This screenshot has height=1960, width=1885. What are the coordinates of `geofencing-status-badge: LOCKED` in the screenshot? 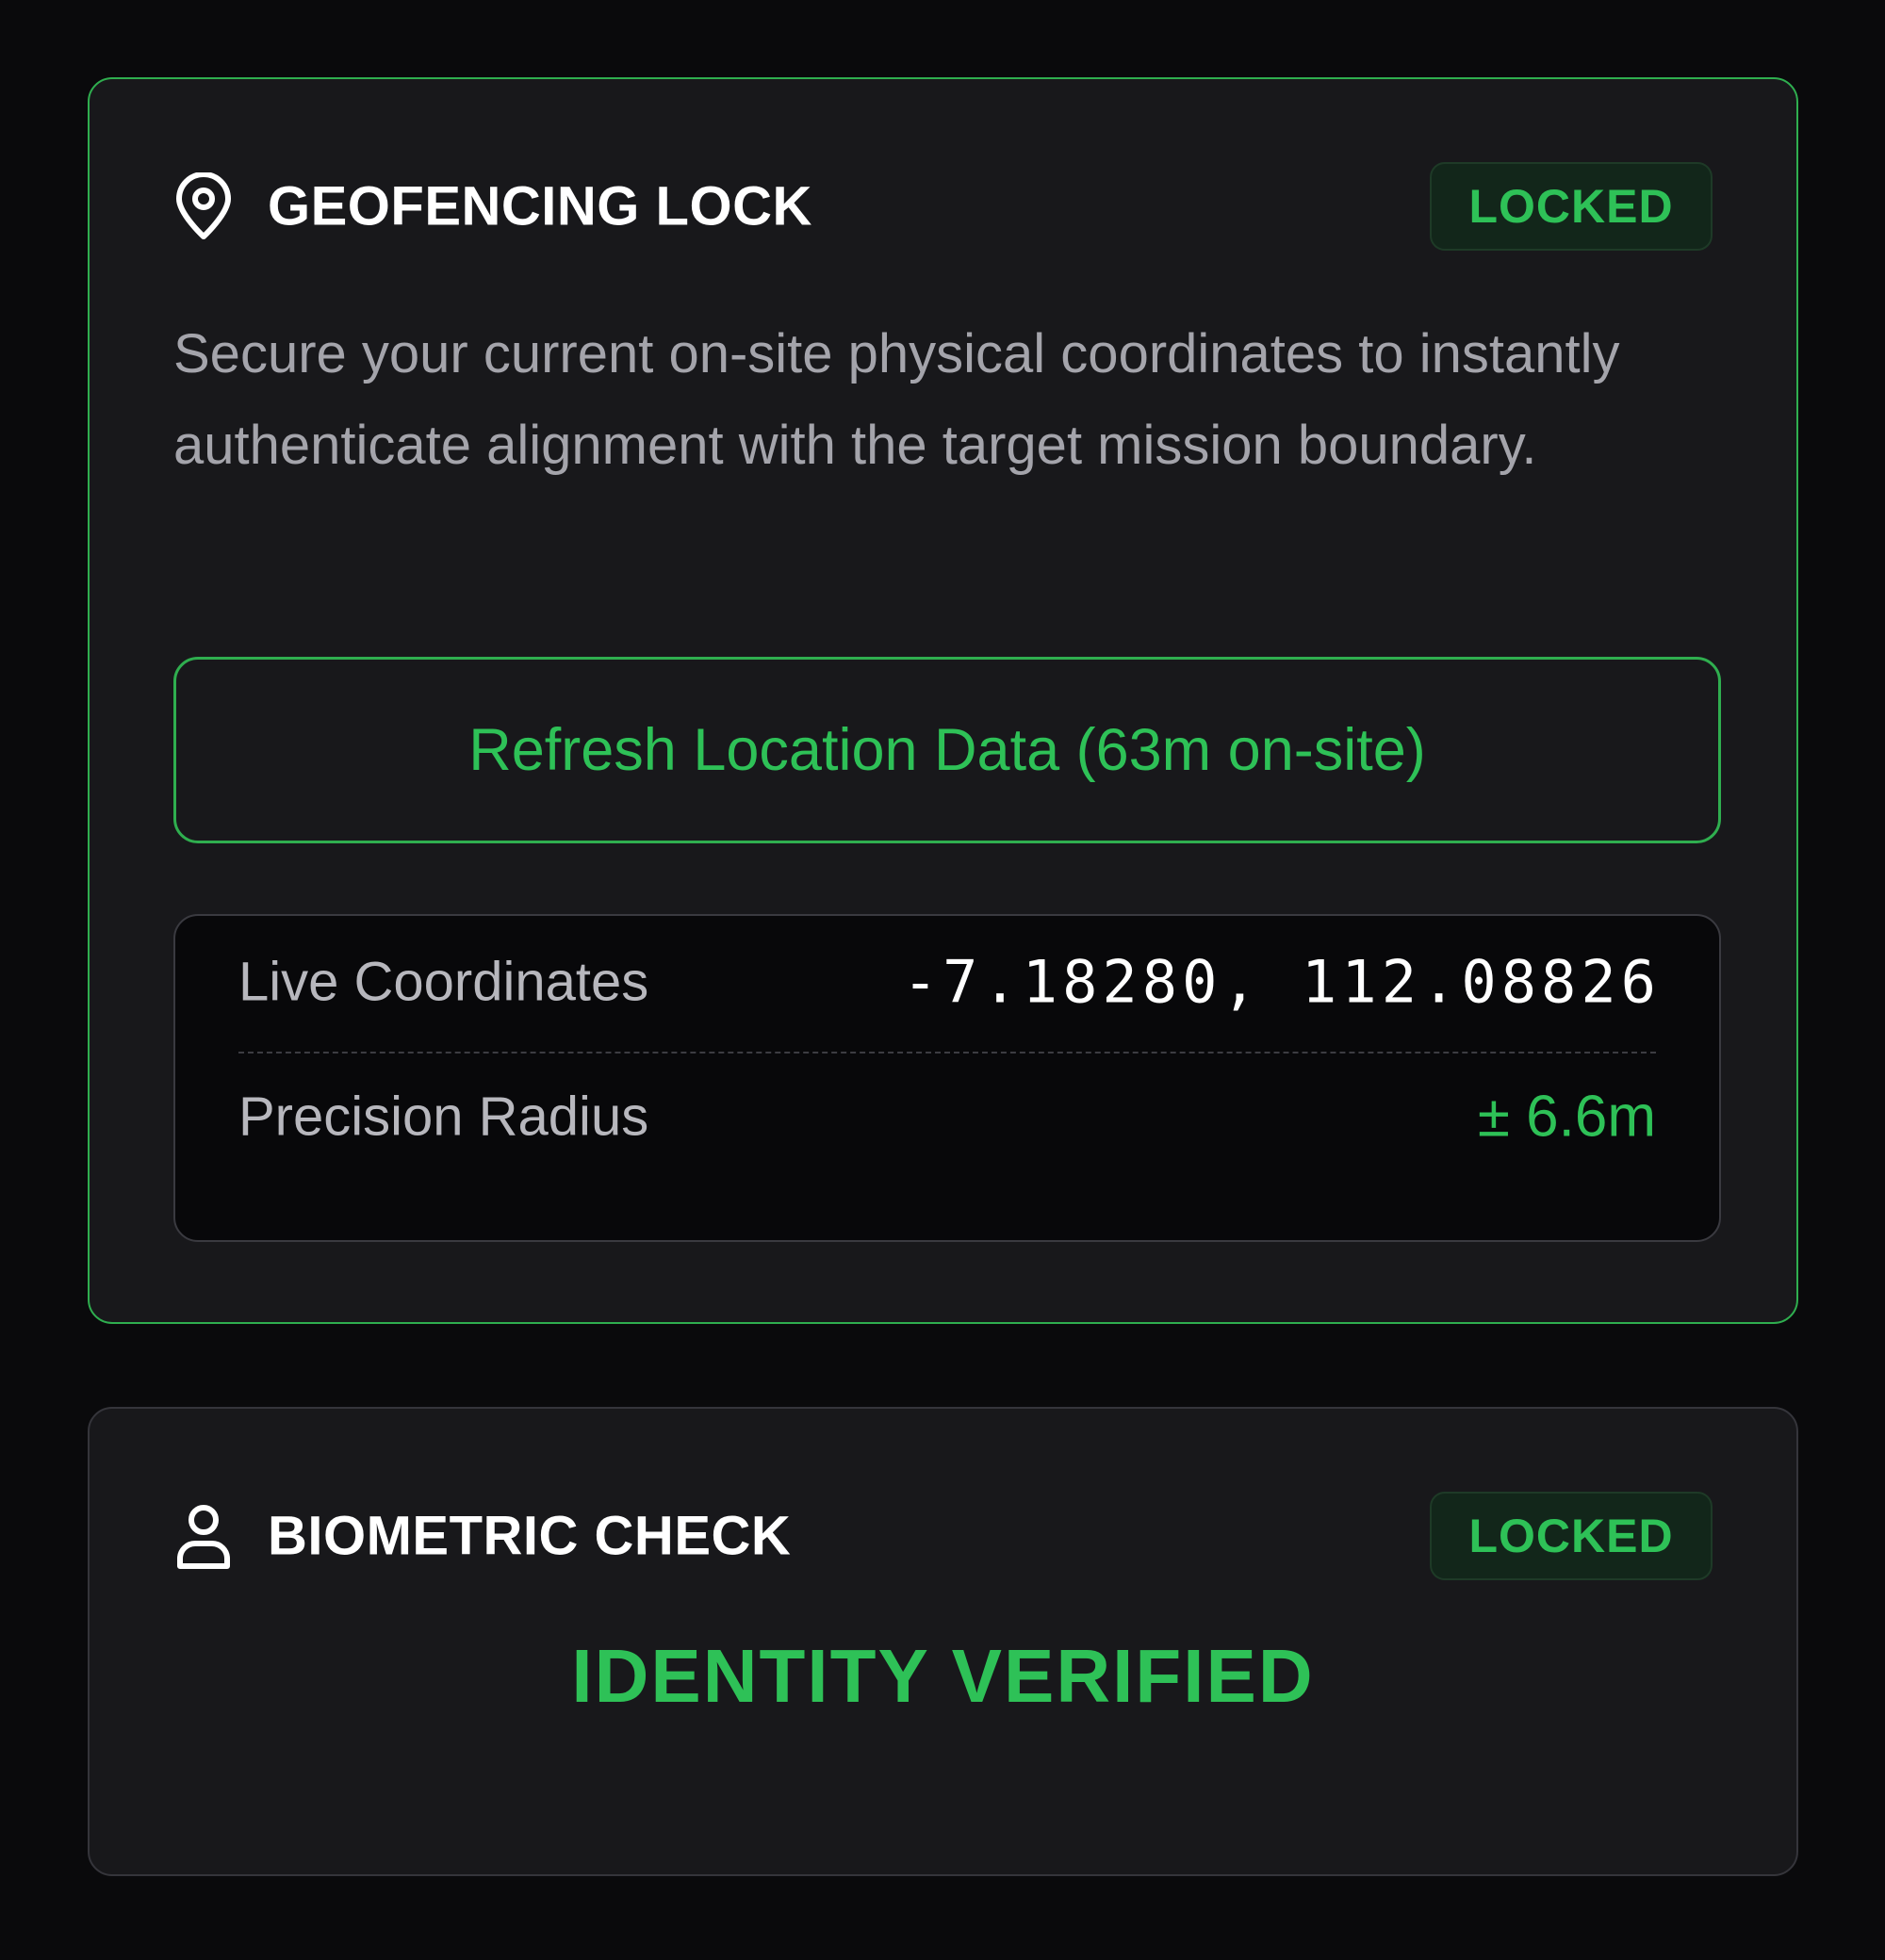 It's located at (1571, 207).